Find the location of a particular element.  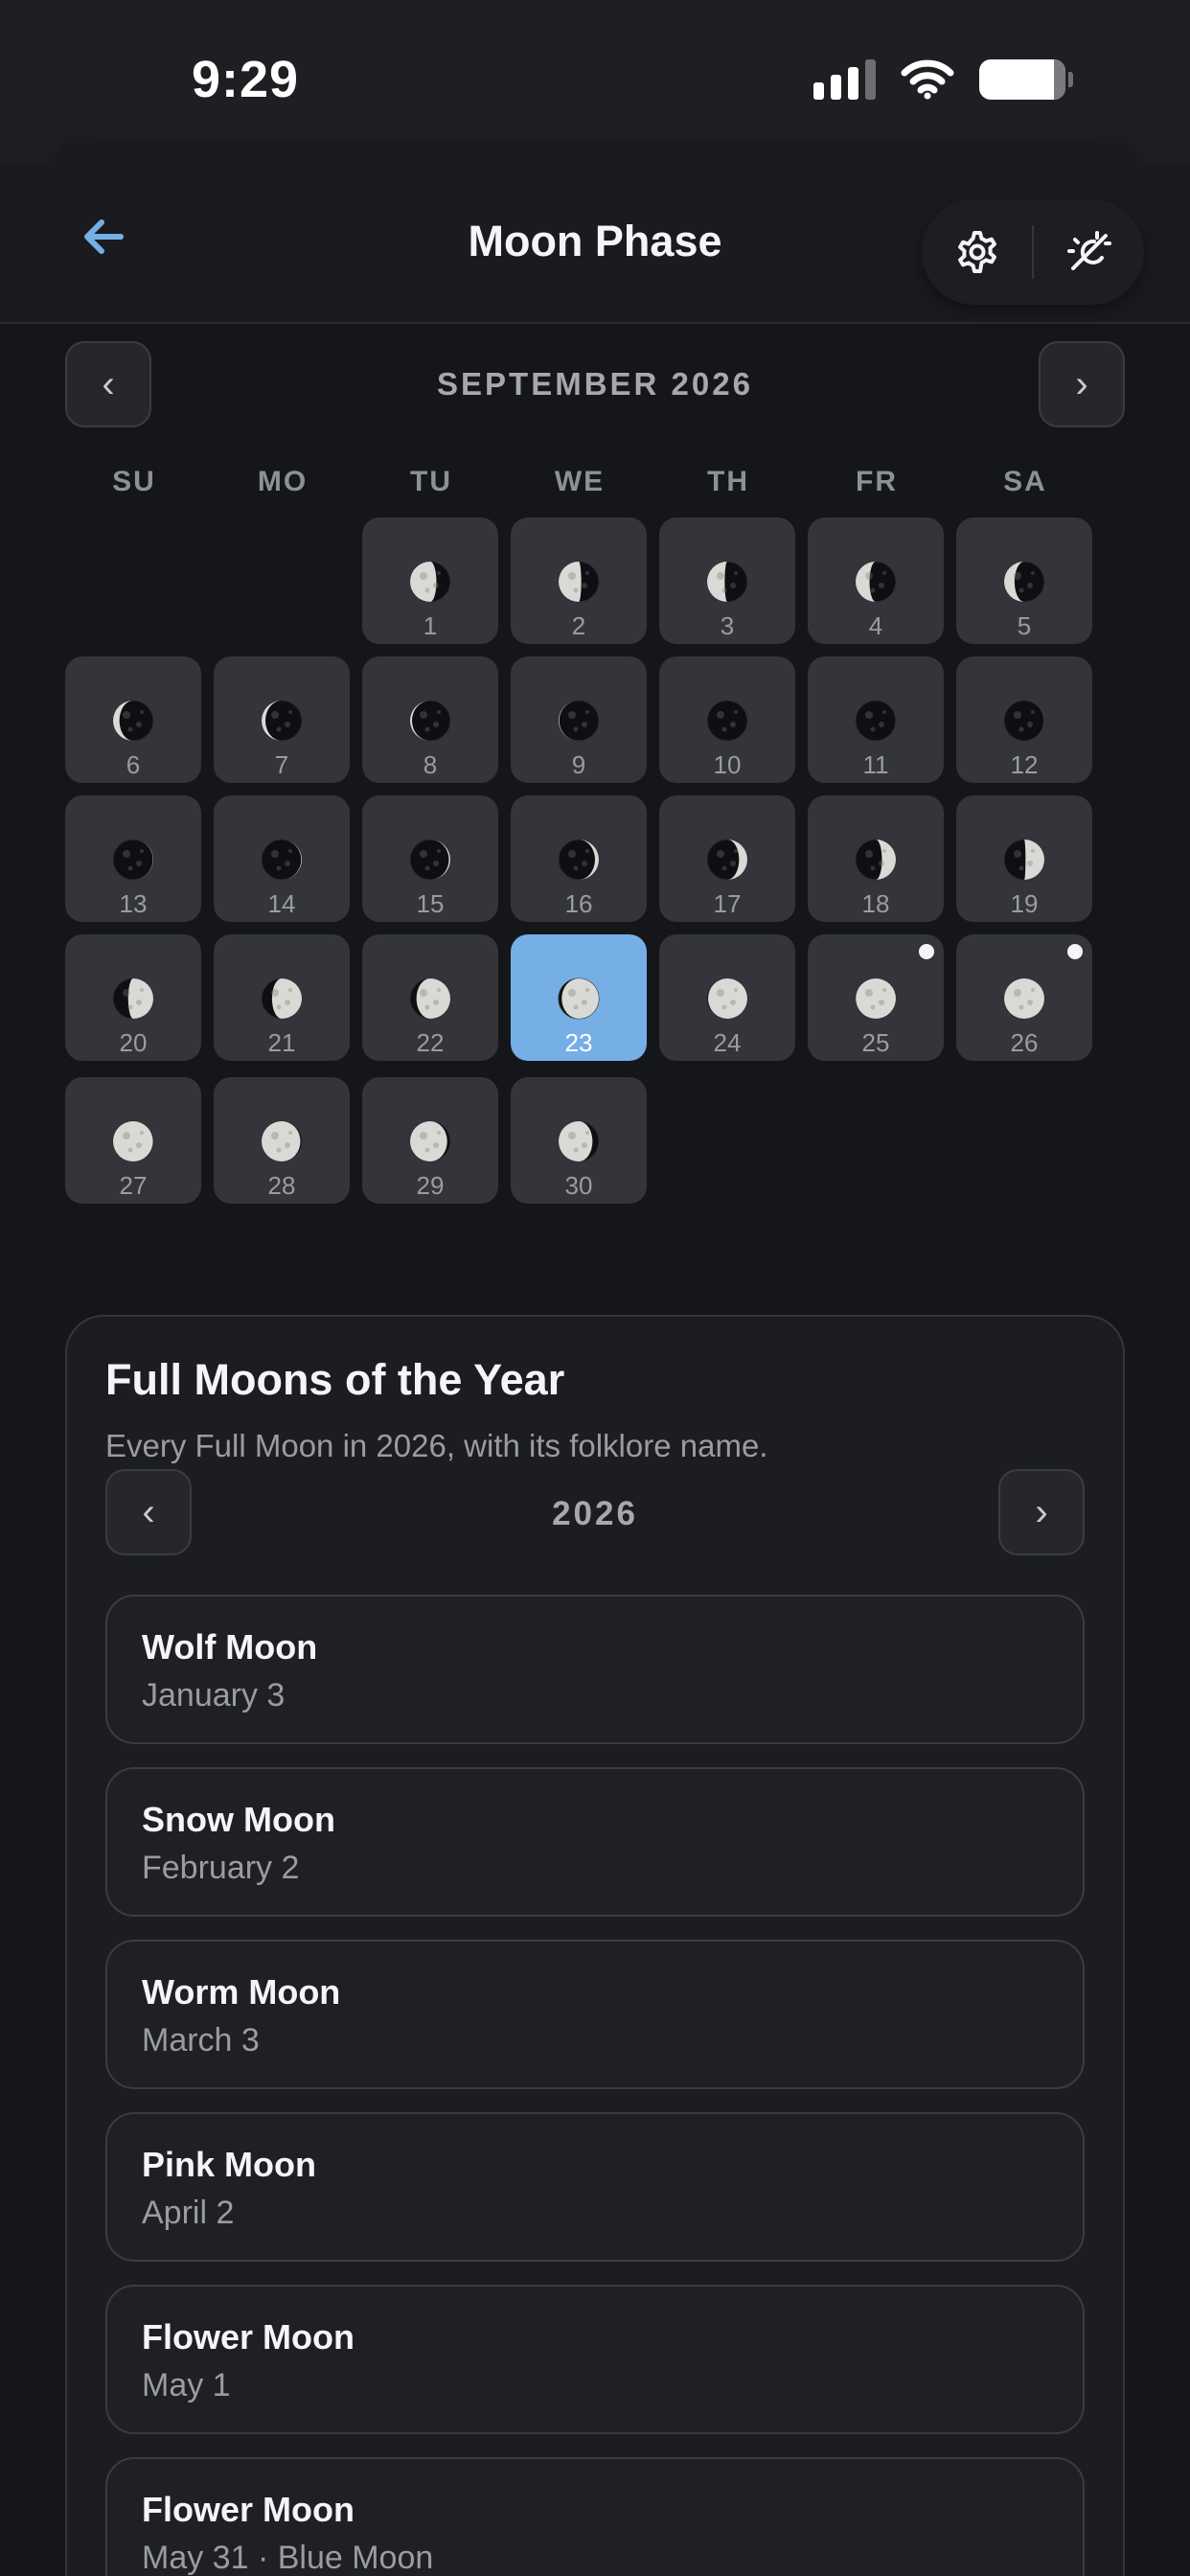

day-number: 13 is located at coordinates (133, 903).